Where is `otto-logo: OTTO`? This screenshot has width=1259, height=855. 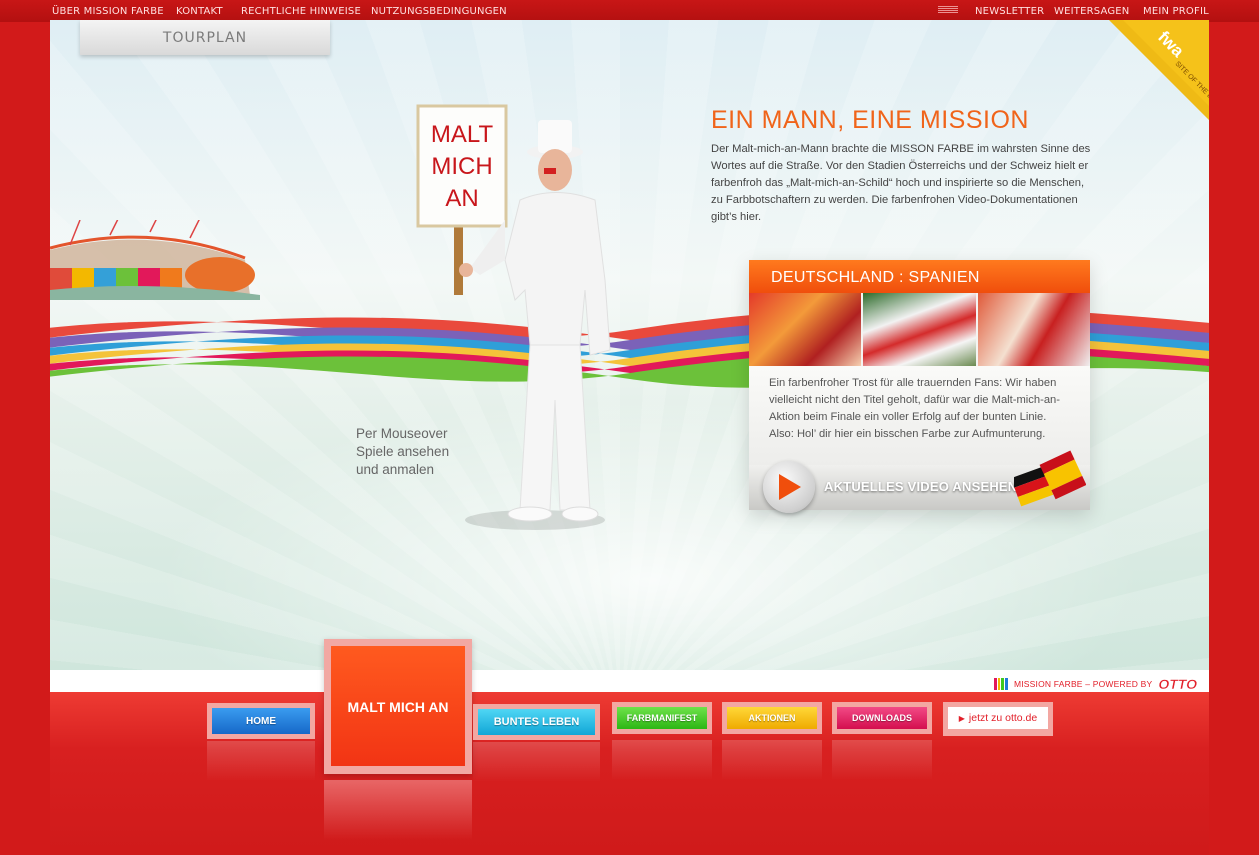
otto-logo: OTTO is located at coordinates (1177, 684).